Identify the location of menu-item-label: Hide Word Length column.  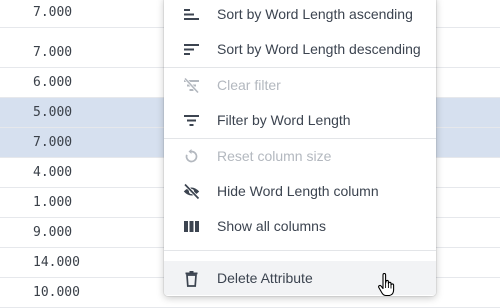
(298, 191).